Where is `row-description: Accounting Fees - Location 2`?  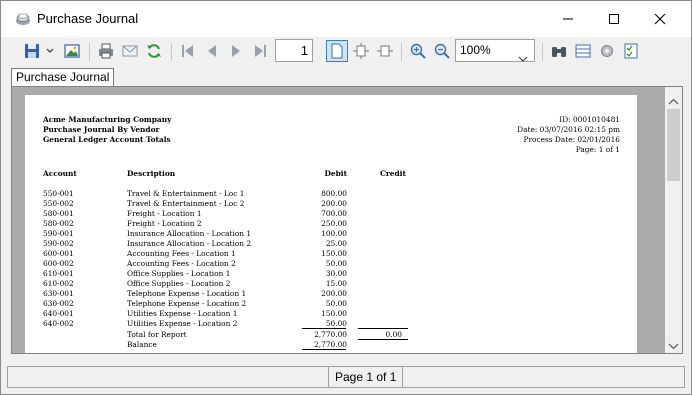
row-description: Accounting Fees - Location 2 is located at coordinates (181, 263).